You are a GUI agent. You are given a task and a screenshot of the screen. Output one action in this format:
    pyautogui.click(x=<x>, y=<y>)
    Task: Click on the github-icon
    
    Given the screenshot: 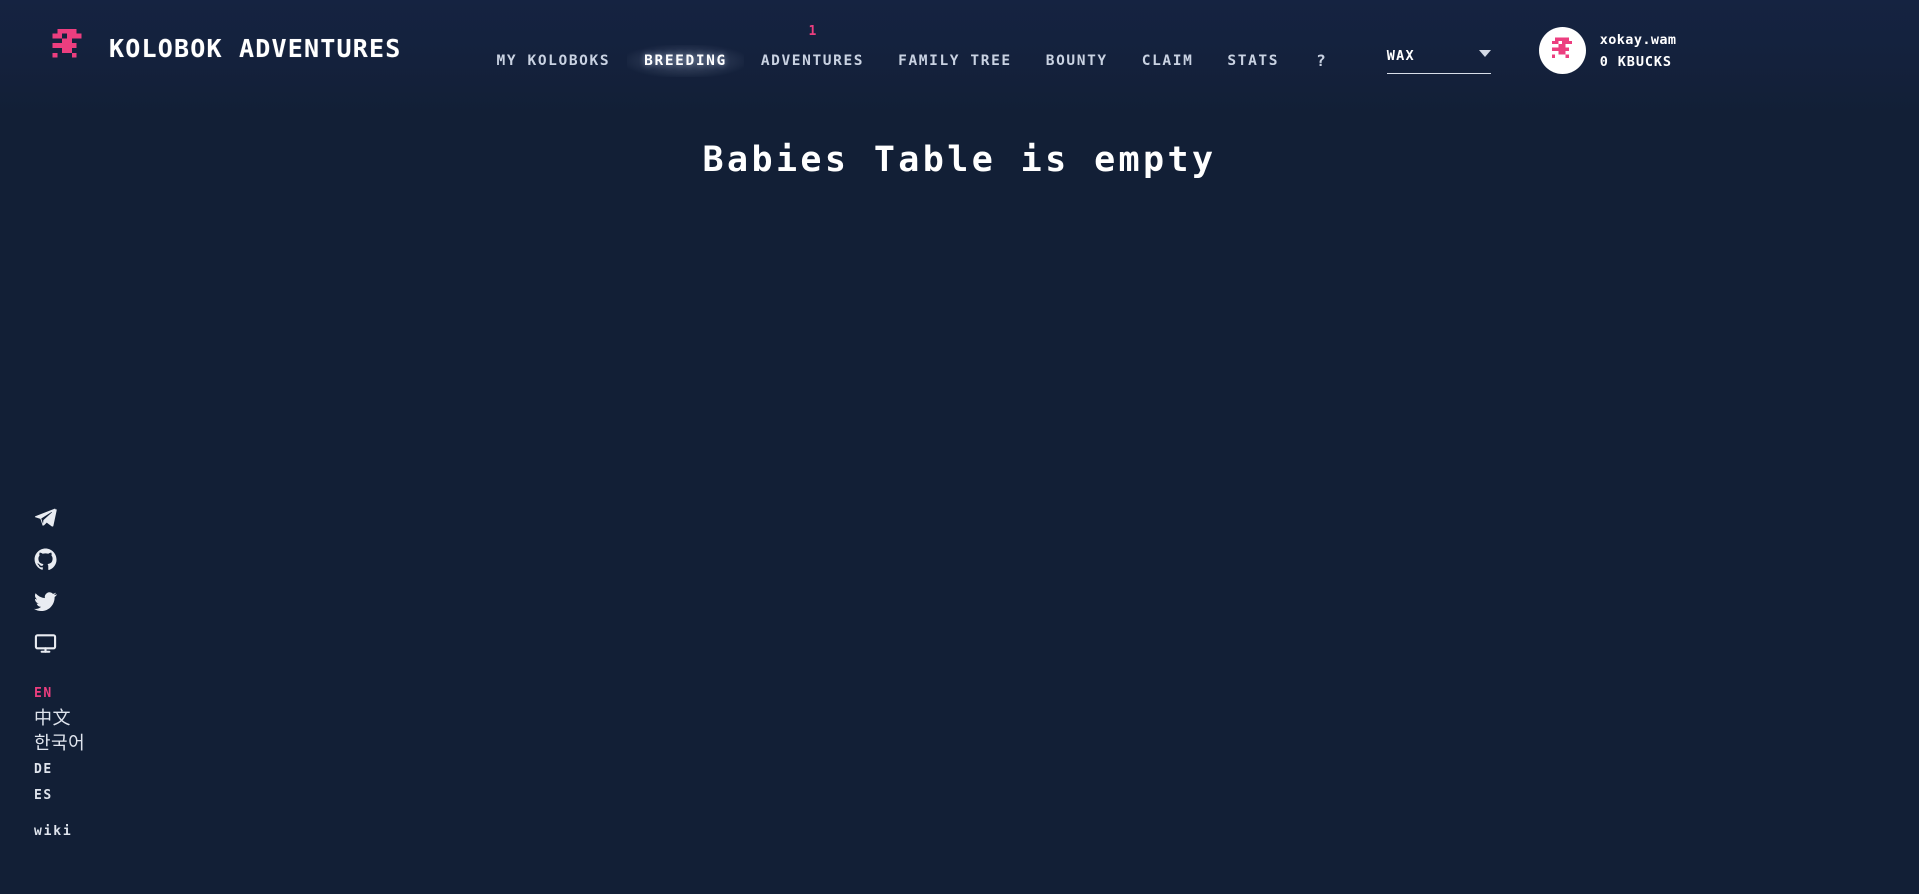 What is the action you would take?
    pyautogui.click(x=46, y=559)
    